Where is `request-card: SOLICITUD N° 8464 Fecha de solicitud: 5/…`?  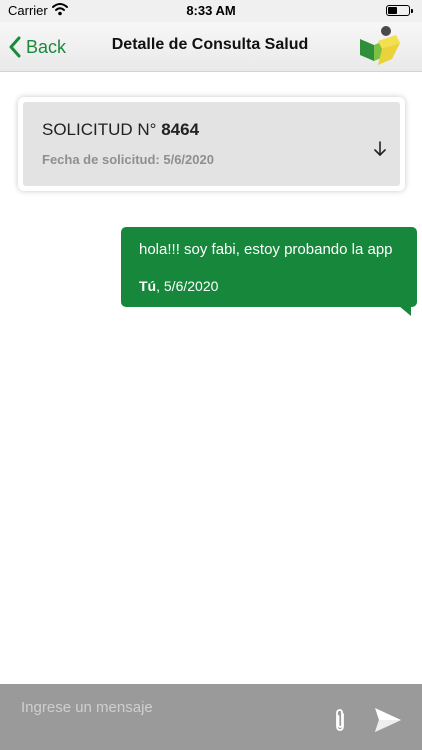
request-card: SOLICITUD N° 8464 Fecha de solicitud: 5/… is located at coordinates (211, 144).